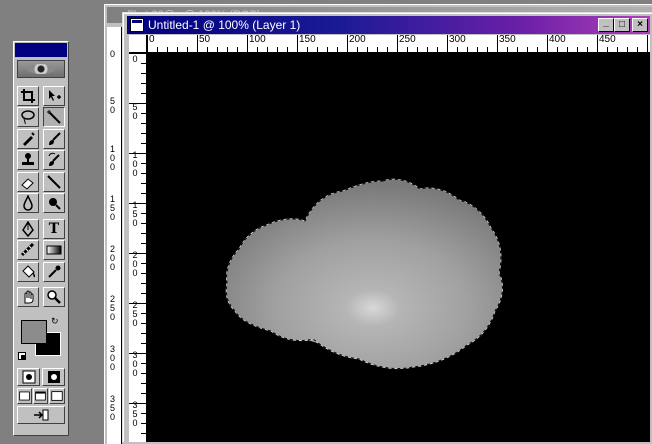 The width and height of the screenshot is (652, 444). I want to click on ruler-label-v150: 1 5 0, so click(135, 214).